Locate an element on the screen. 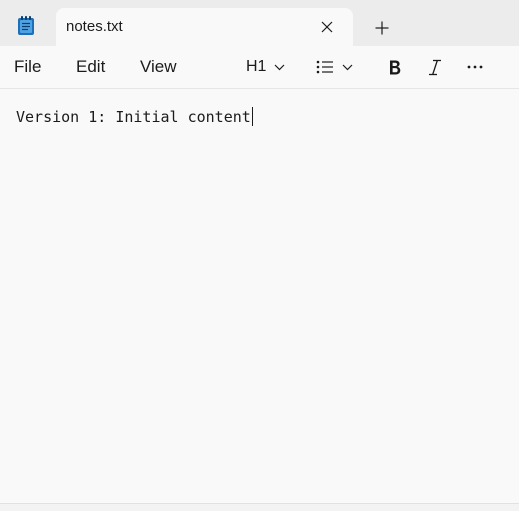 The height and width of the screenshot is (511, 519). bulleted-list-icon is located at coordinates (325, 67).